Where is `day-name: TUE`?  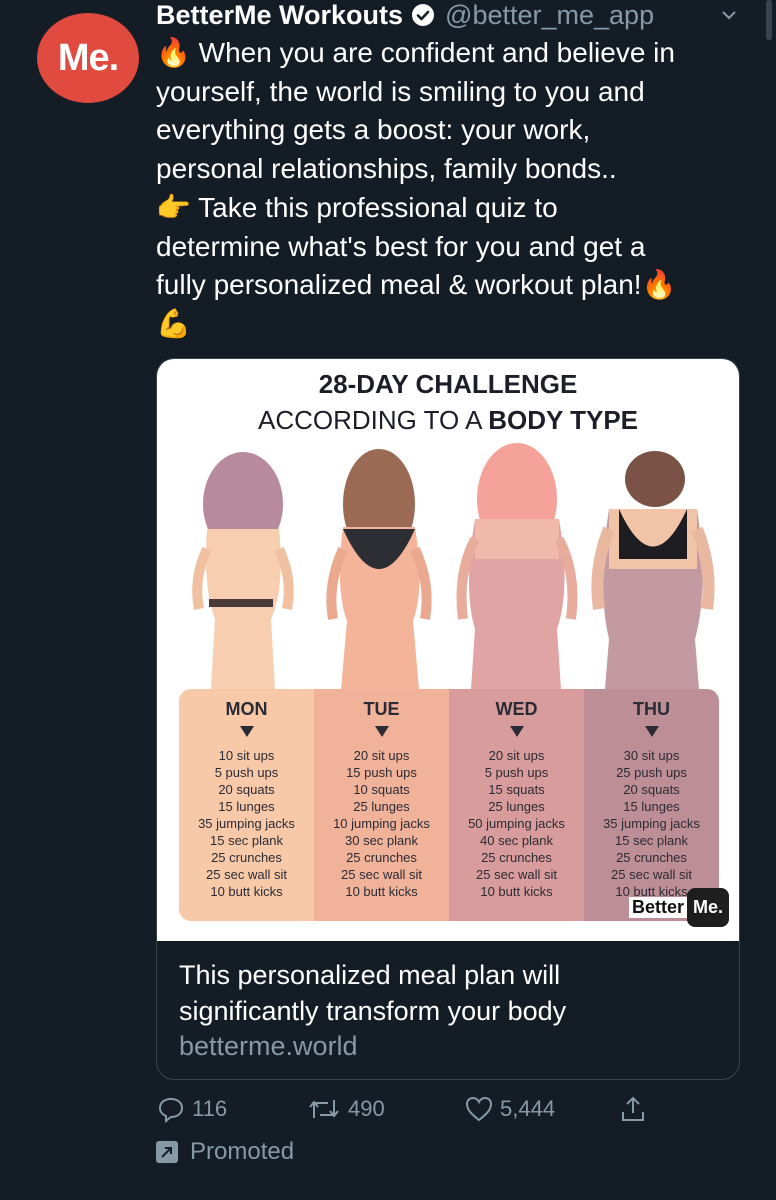 day-name: TUE is located at coordinates (381, 709).